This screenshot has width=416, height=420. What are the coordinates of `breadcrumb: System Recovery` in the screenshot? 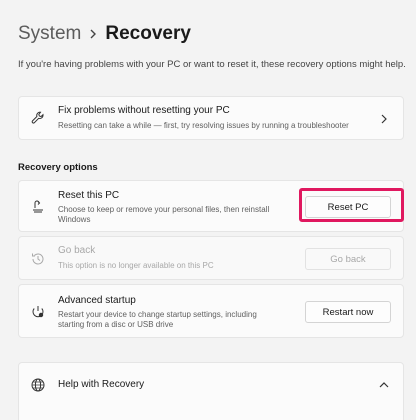 It's located at (104, 34).